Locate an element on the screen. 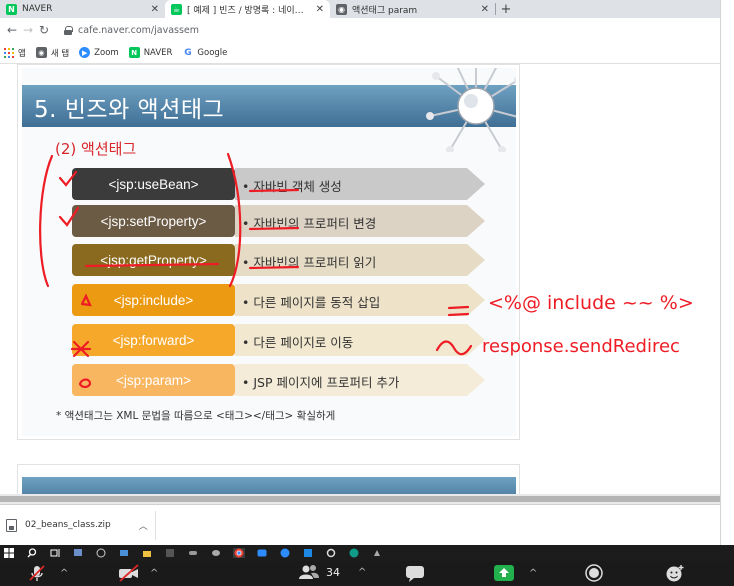 Image resolution: width=734 pixels, height=586 pixels. bookmark-naver: N NAVER is located at coordinates (150, 52).